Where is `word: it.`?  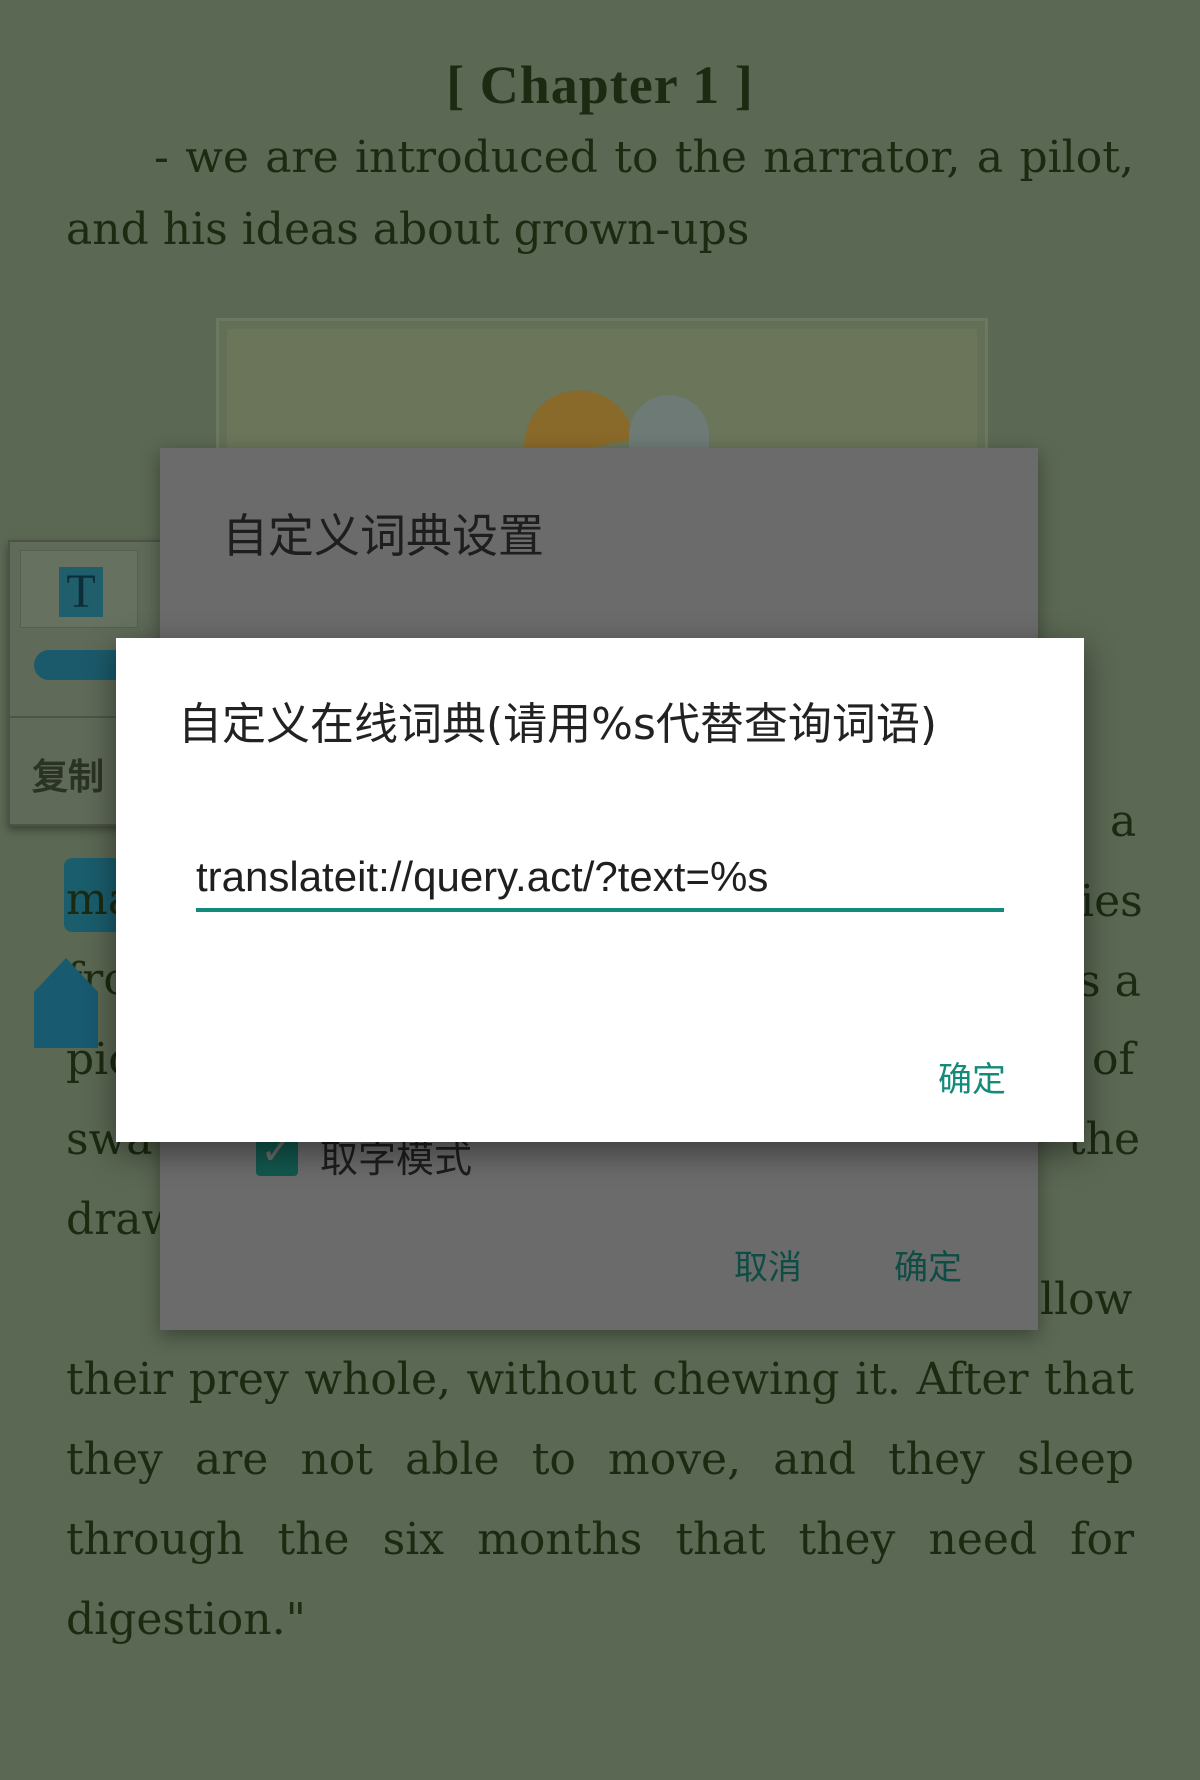 word: it. is located at coordinates (878, 1379).